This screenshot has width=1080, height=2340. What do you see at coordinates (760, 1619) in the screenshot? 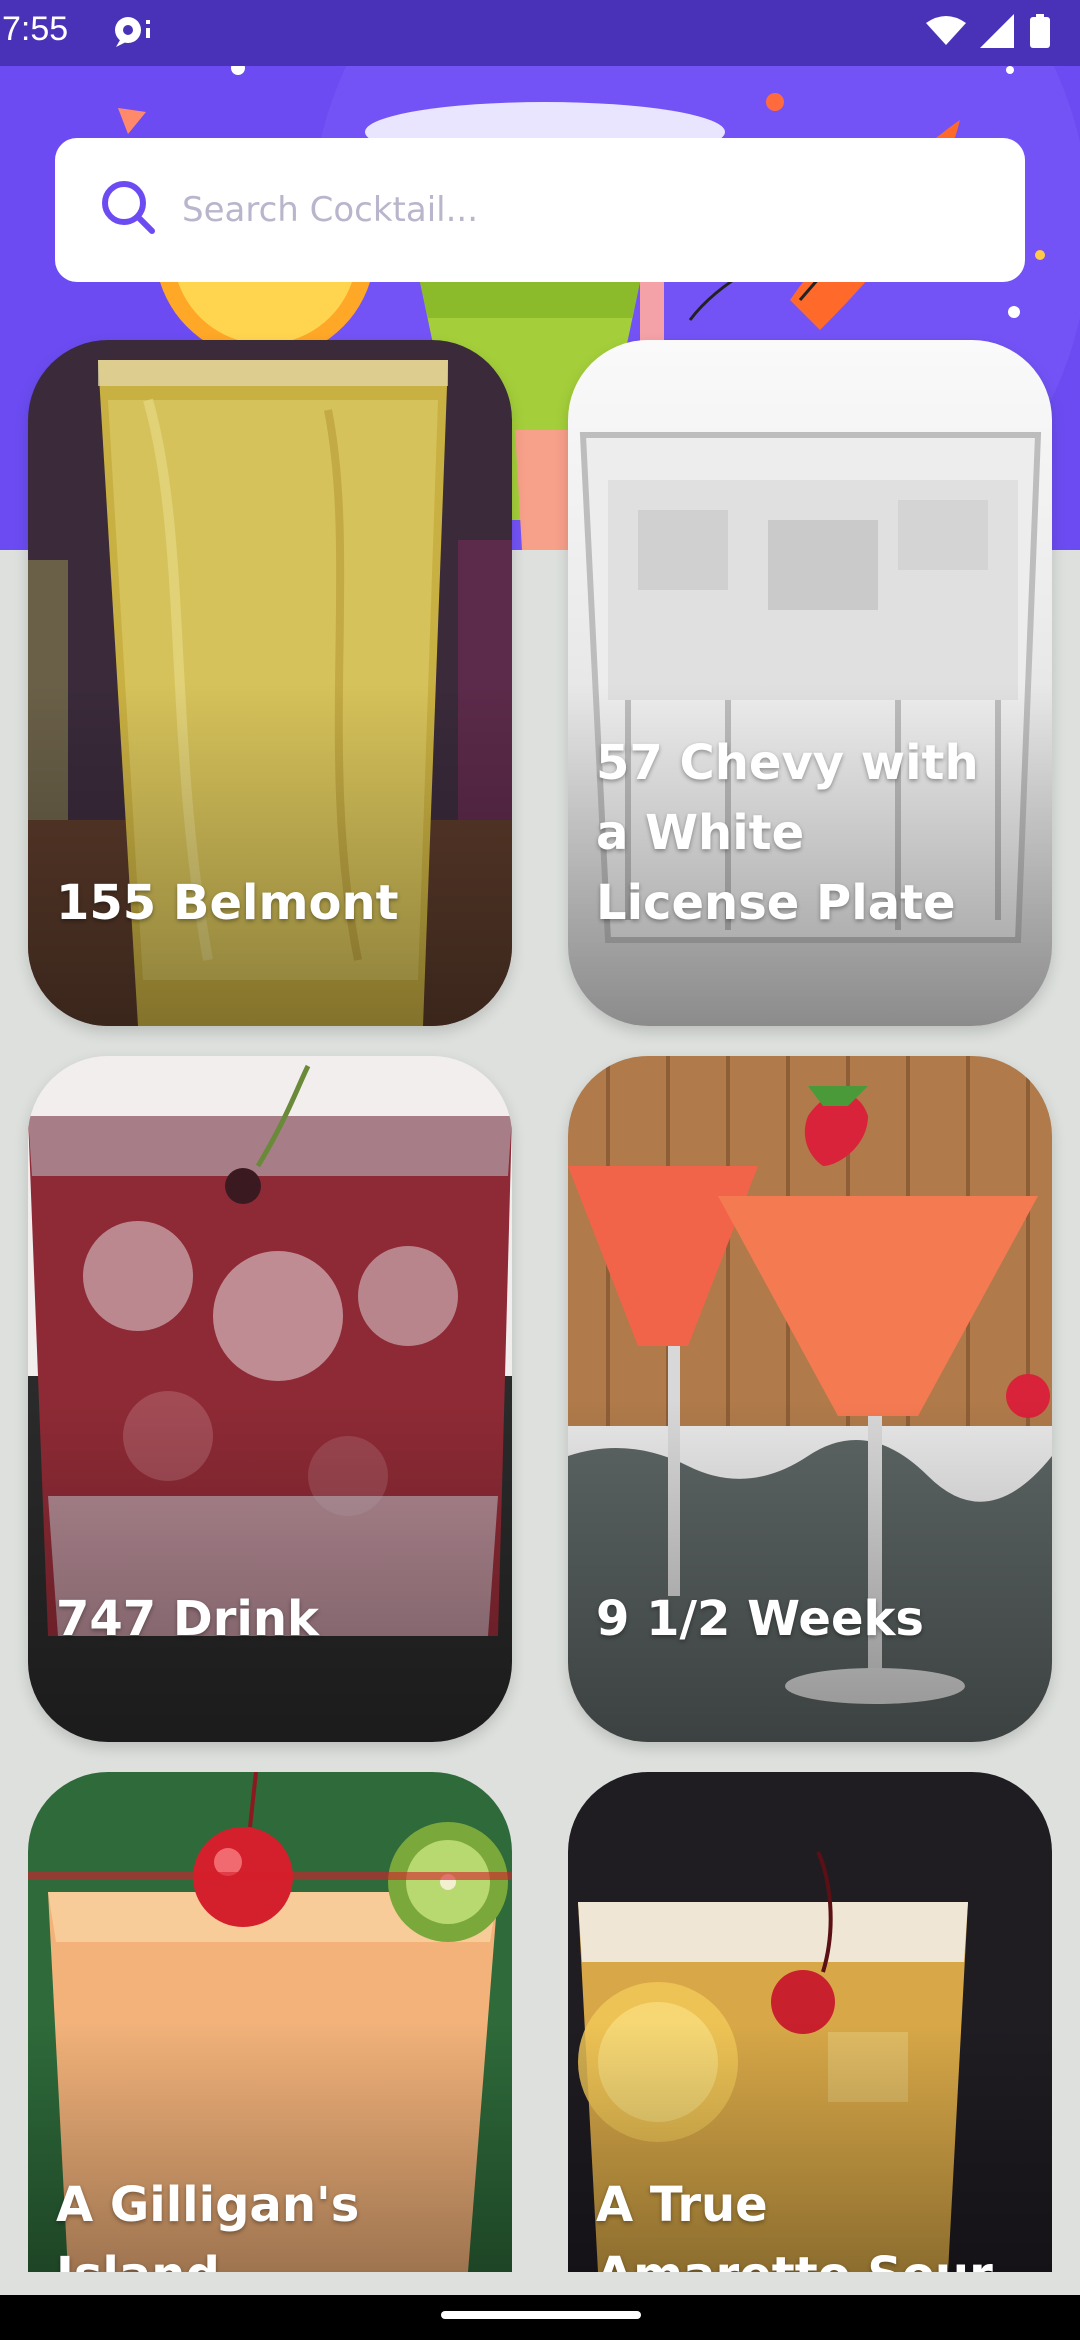
I see `cocktail-name: 9 1/2 Weeks` at bounding box center [760, 1619].